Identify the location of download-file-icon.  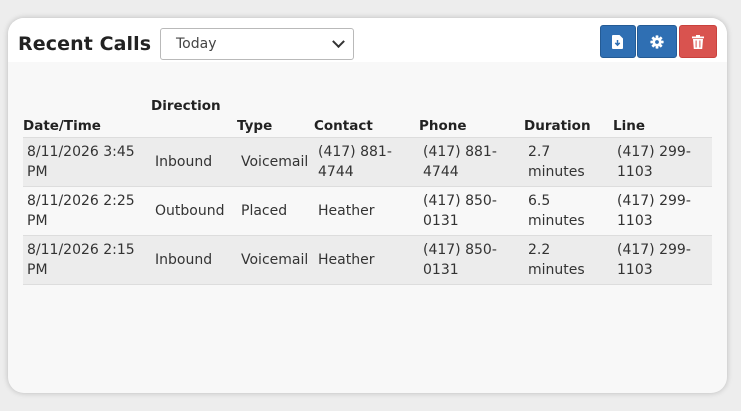
(617, 41).